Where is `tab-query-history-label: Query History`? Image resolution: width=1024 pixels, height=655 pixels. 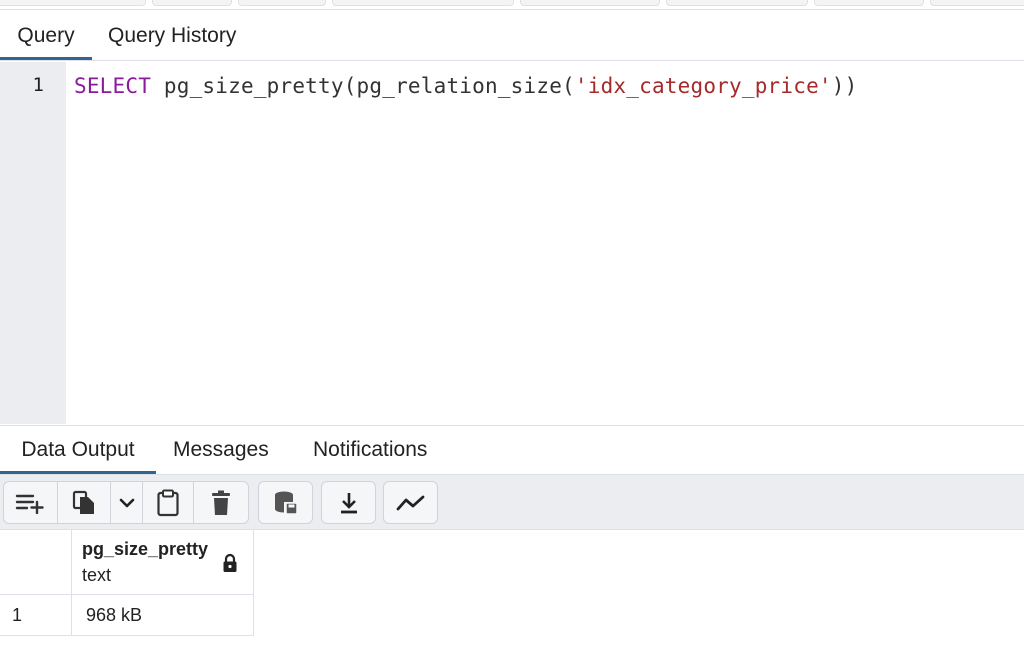 tab-query-history-label: Query History is located at coordinates (172, 35).